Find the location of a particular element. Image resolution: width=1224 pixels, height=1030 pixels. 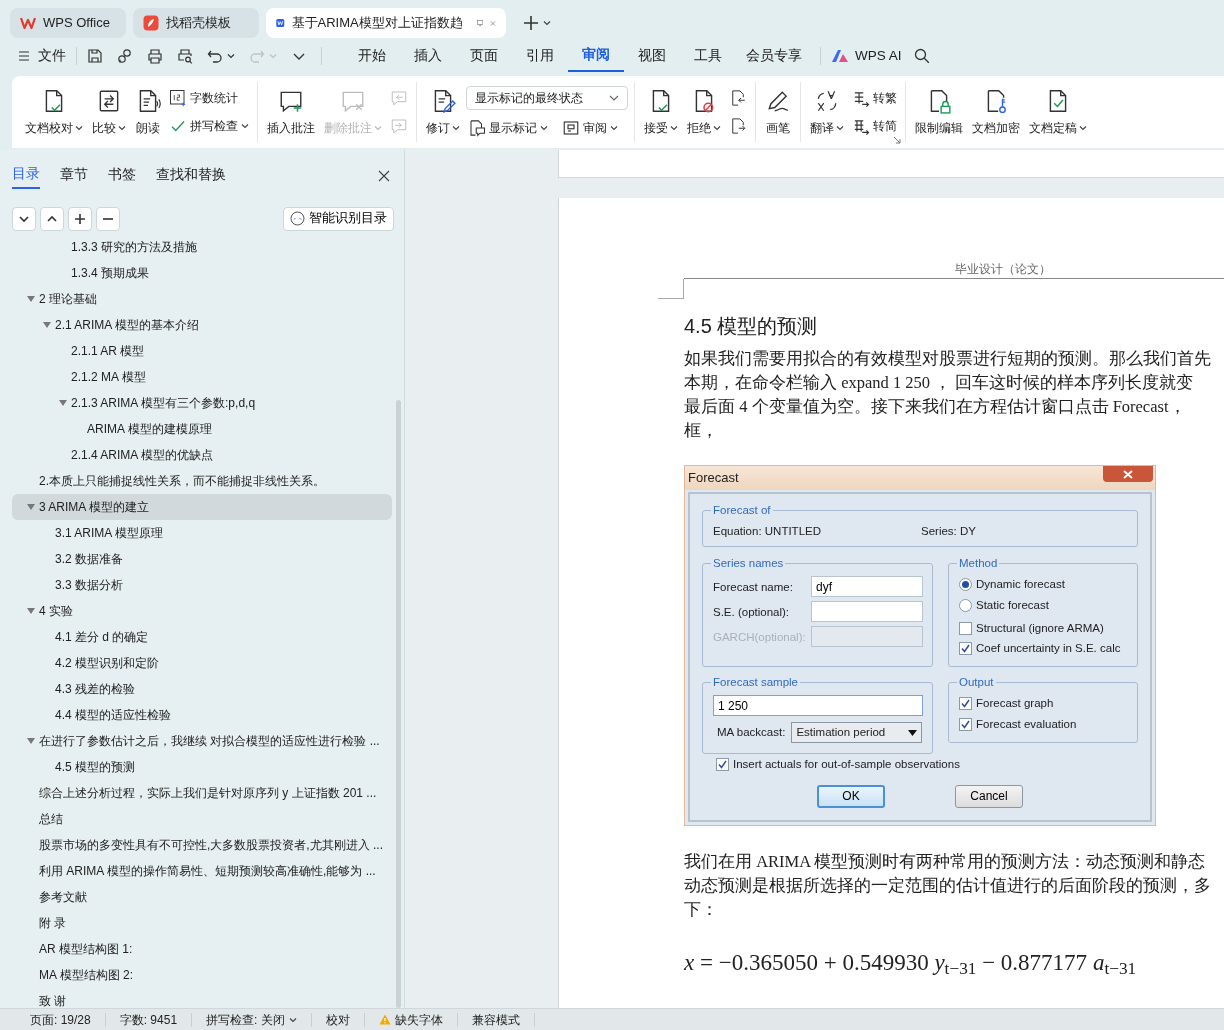

ribbon-button: 接受 is located at coordinates (661, 112).